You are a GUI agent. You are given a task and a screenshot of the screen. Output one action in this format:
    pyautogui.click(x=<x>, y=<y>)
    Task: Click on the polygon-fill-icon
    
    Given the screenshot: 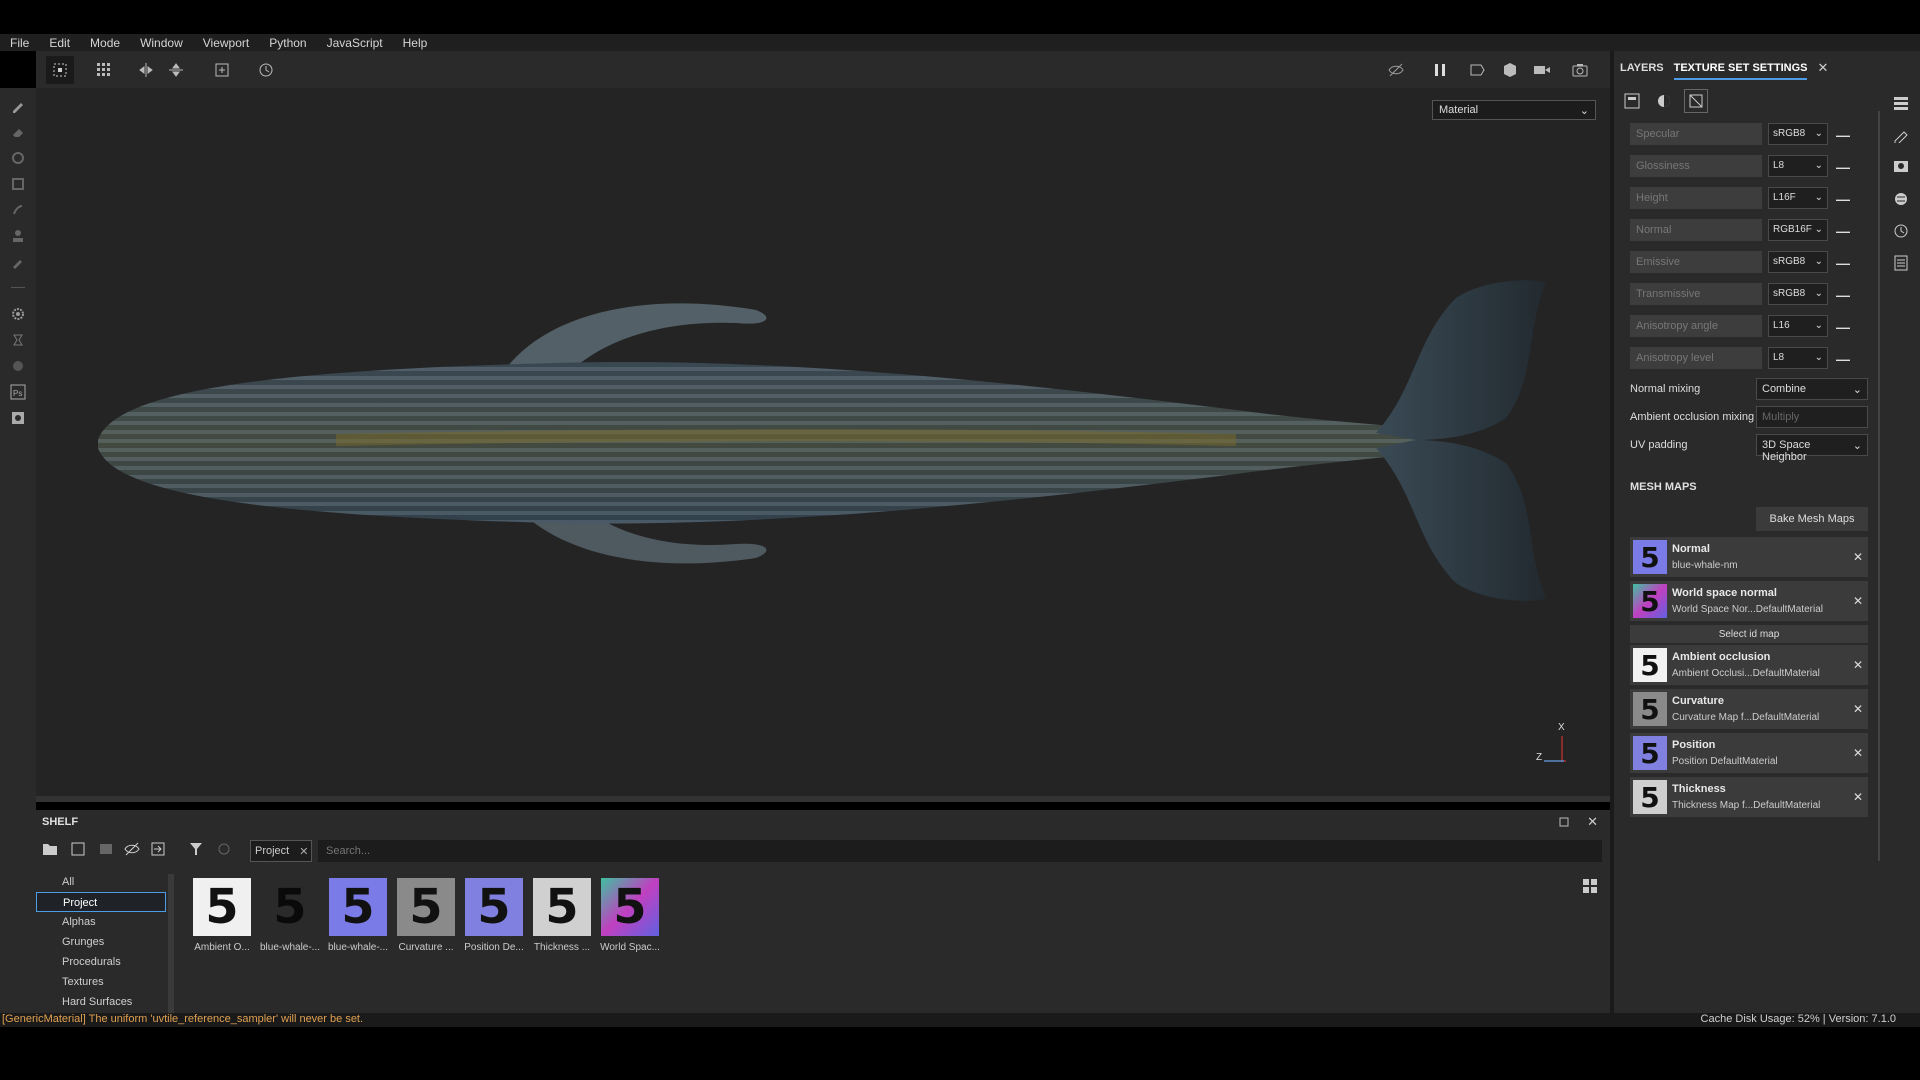 What is the action you would take?
    pyautogui.click(x=18, y=184)
    